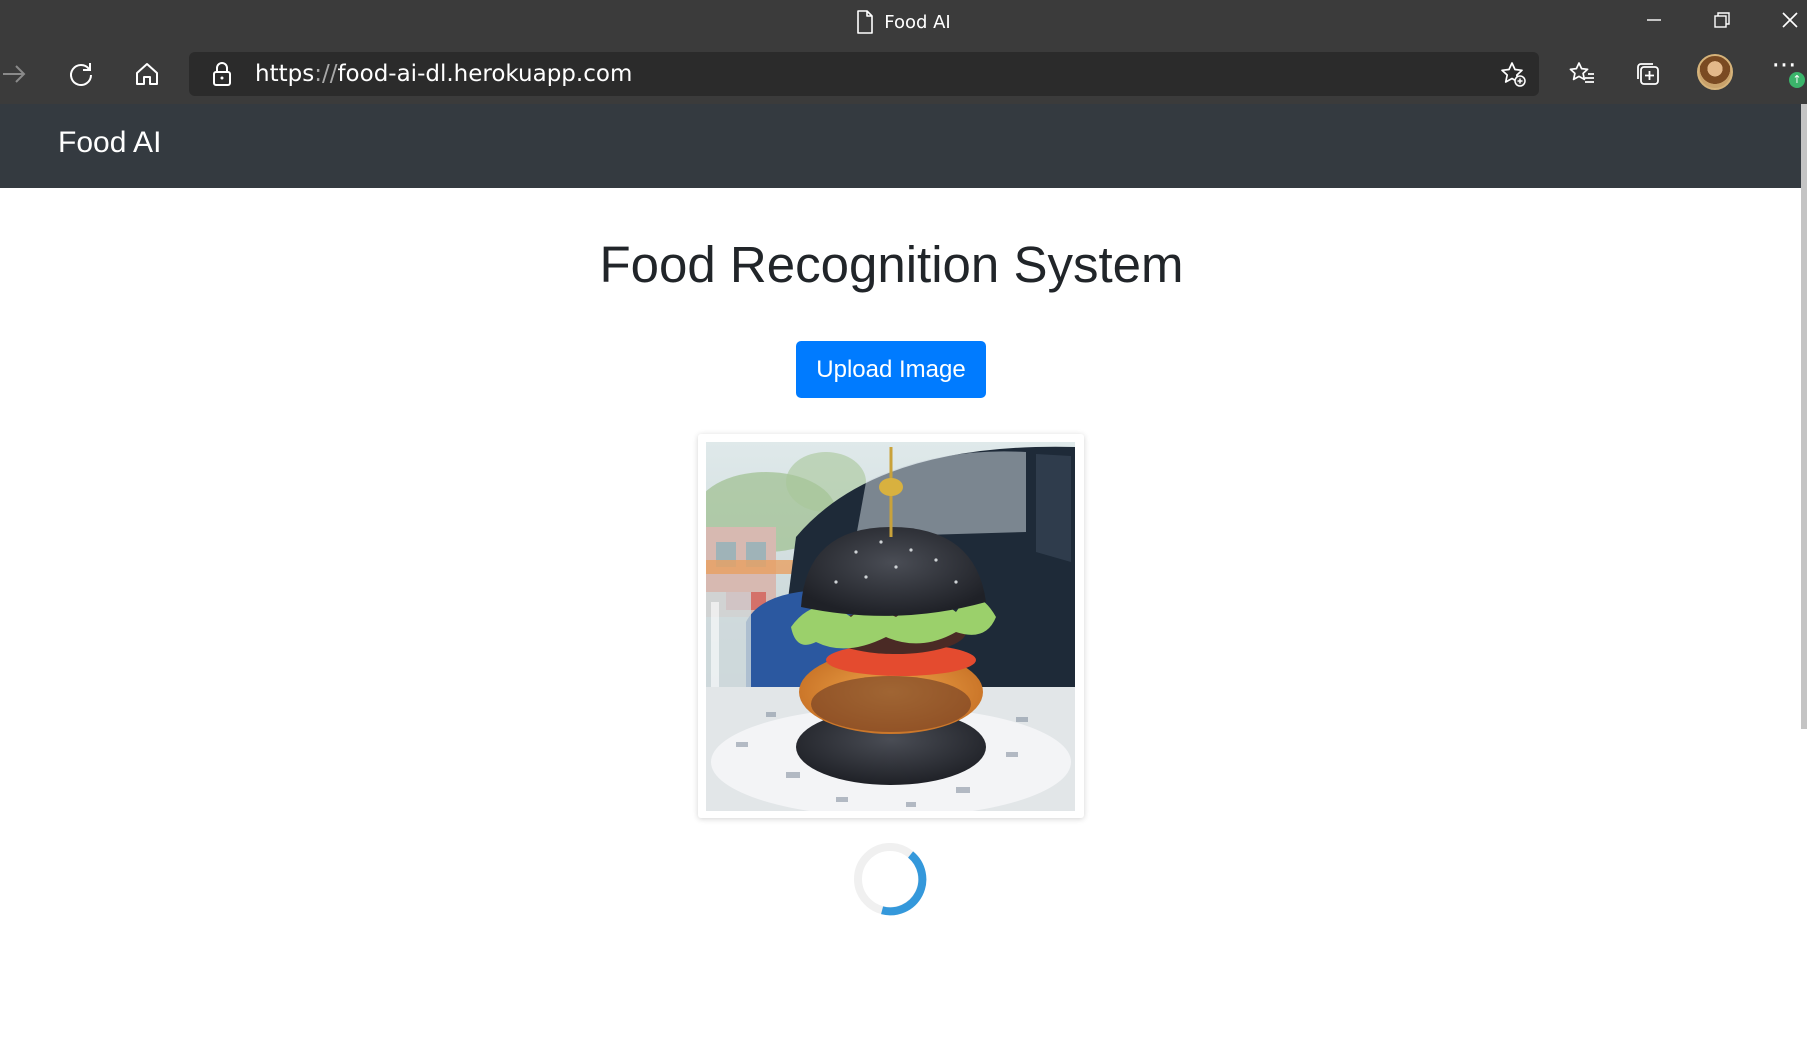 The width and height of the screenshot is (1807, 1064). What do you see at coordinates (485, 74) in the screenshot?
I see `url-host: food-ai-dl.herokuapp.com` at bounding box center [485, 74].